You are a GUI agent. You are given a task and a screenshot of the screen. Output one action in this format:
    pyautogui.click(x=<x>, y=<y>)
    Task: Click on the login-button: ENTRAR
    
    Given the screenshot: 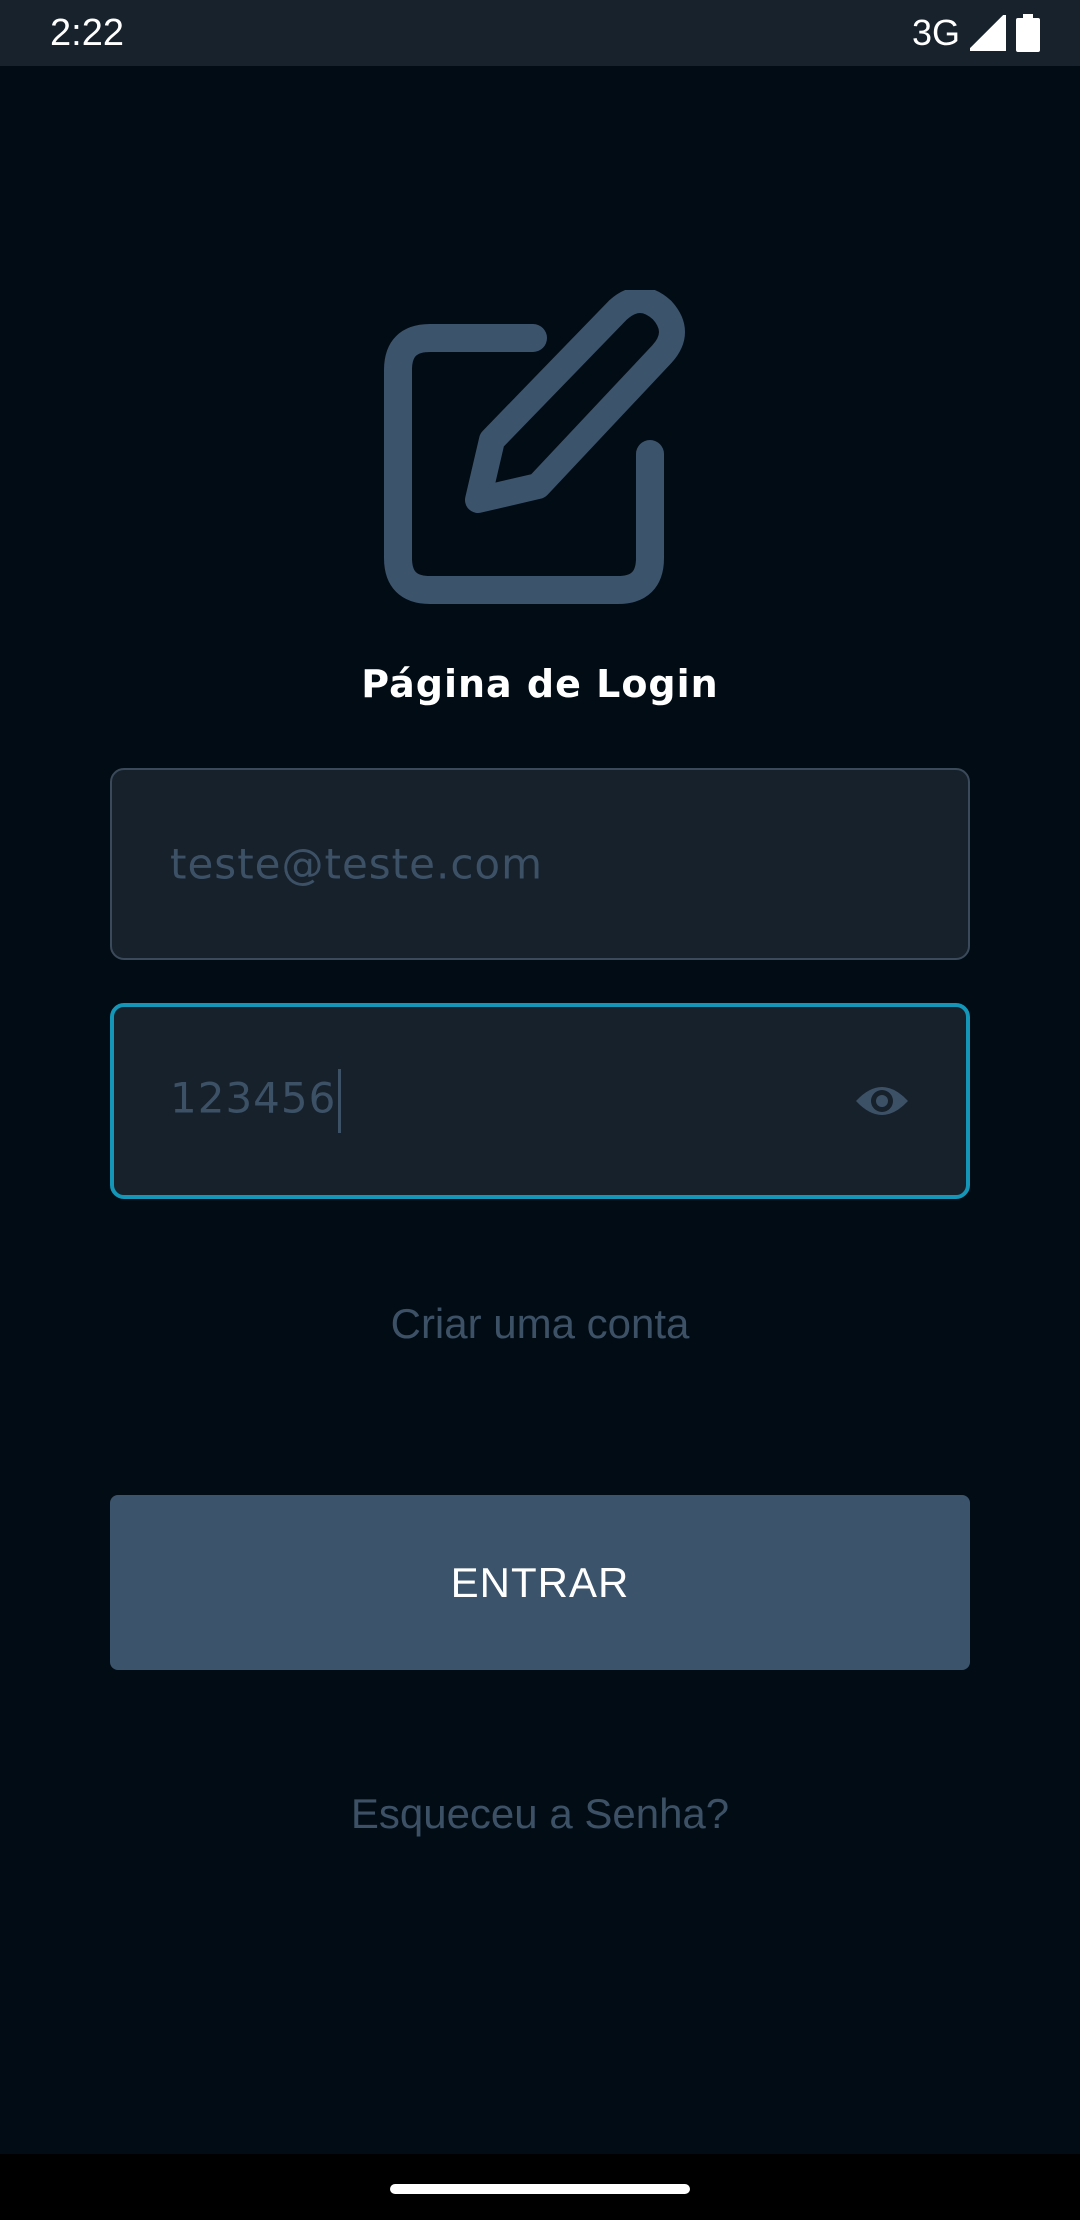 What is the action you would take?
    pyautogui.click(x=540, y=1582)
    